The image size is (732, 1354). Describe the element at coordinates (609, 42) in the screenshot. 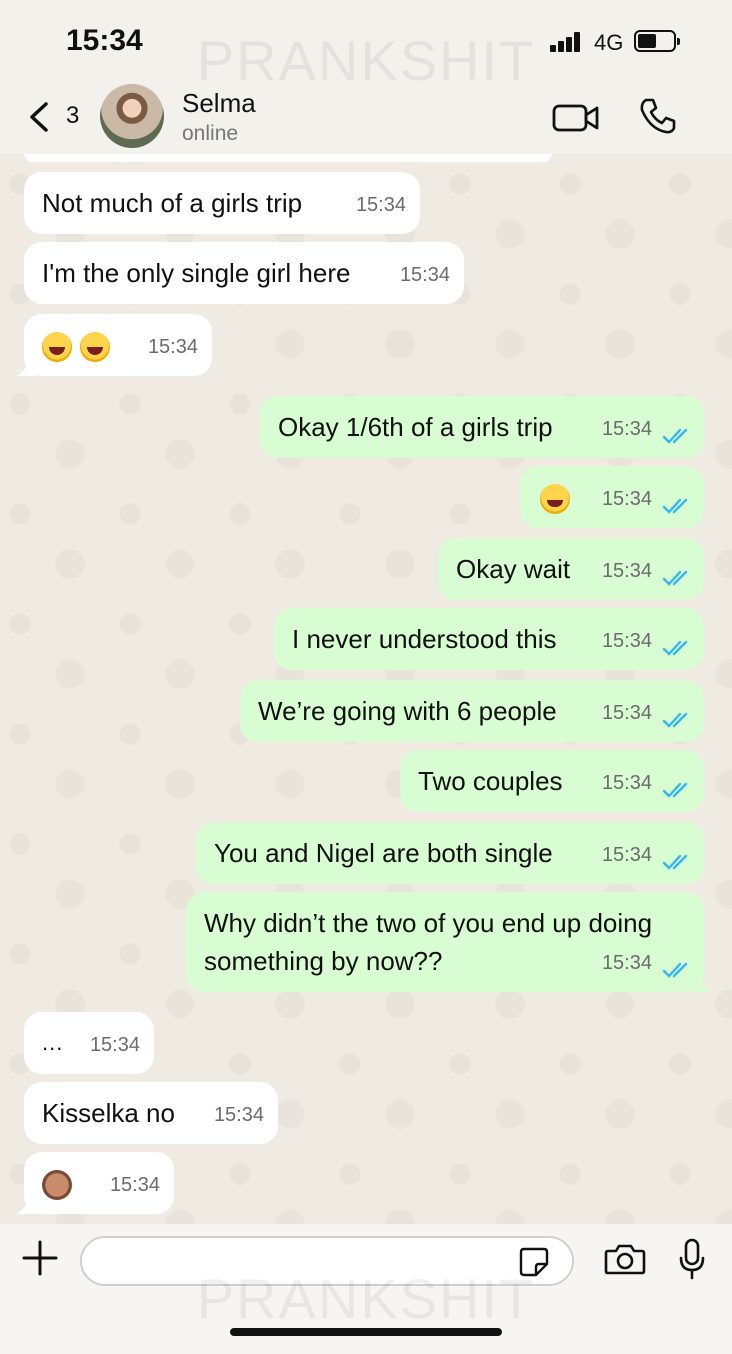

I see `network-type: 4G` at that location.